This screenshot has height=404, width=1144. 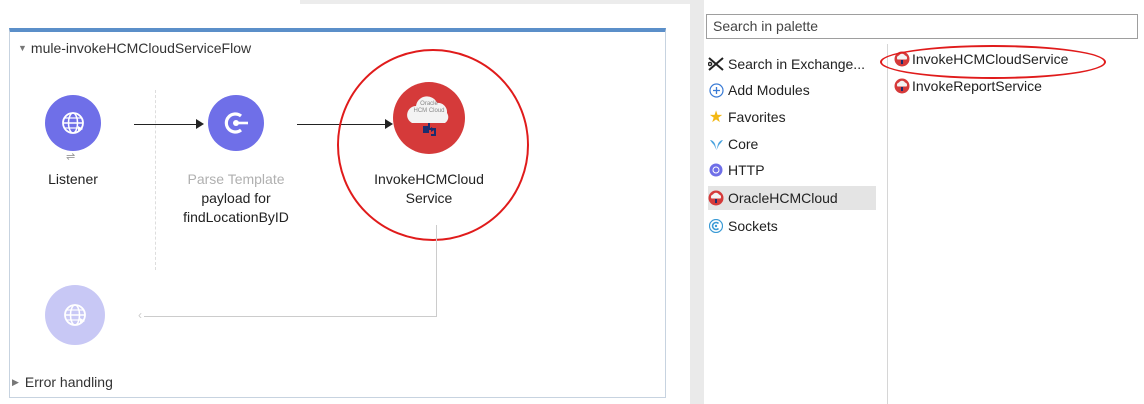 What do you see at coordinates (716, 90) in the screenshot?
I see `plus-circle-icon` at bounding box center [716, 90].